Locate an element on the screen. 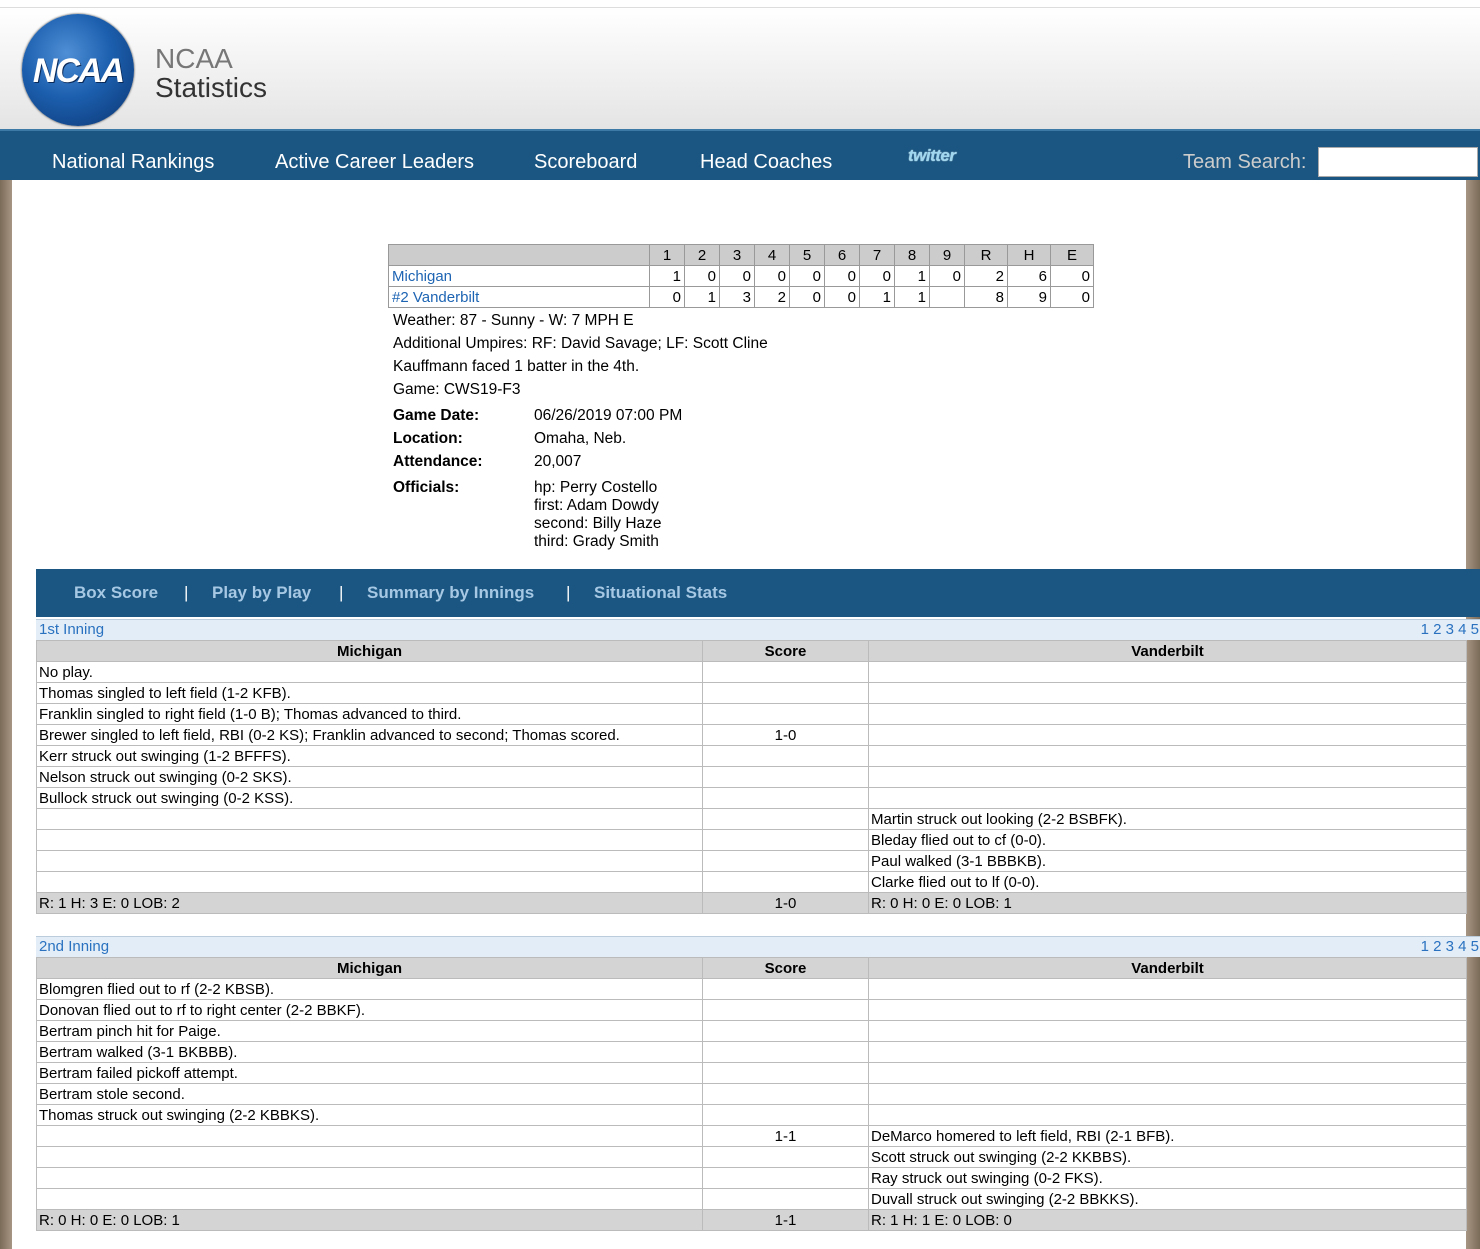 The image size is (1480, 1249). inning-score-cell is located at coordinates (947, 297).